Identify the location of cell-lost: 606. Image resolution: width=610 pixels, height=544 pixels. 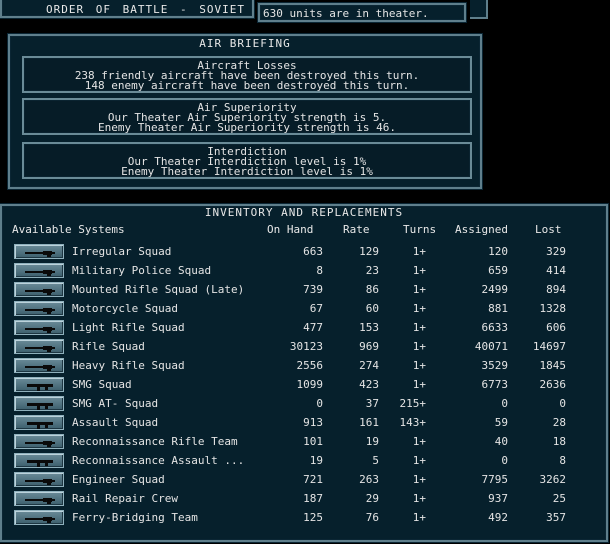
(556, 327).